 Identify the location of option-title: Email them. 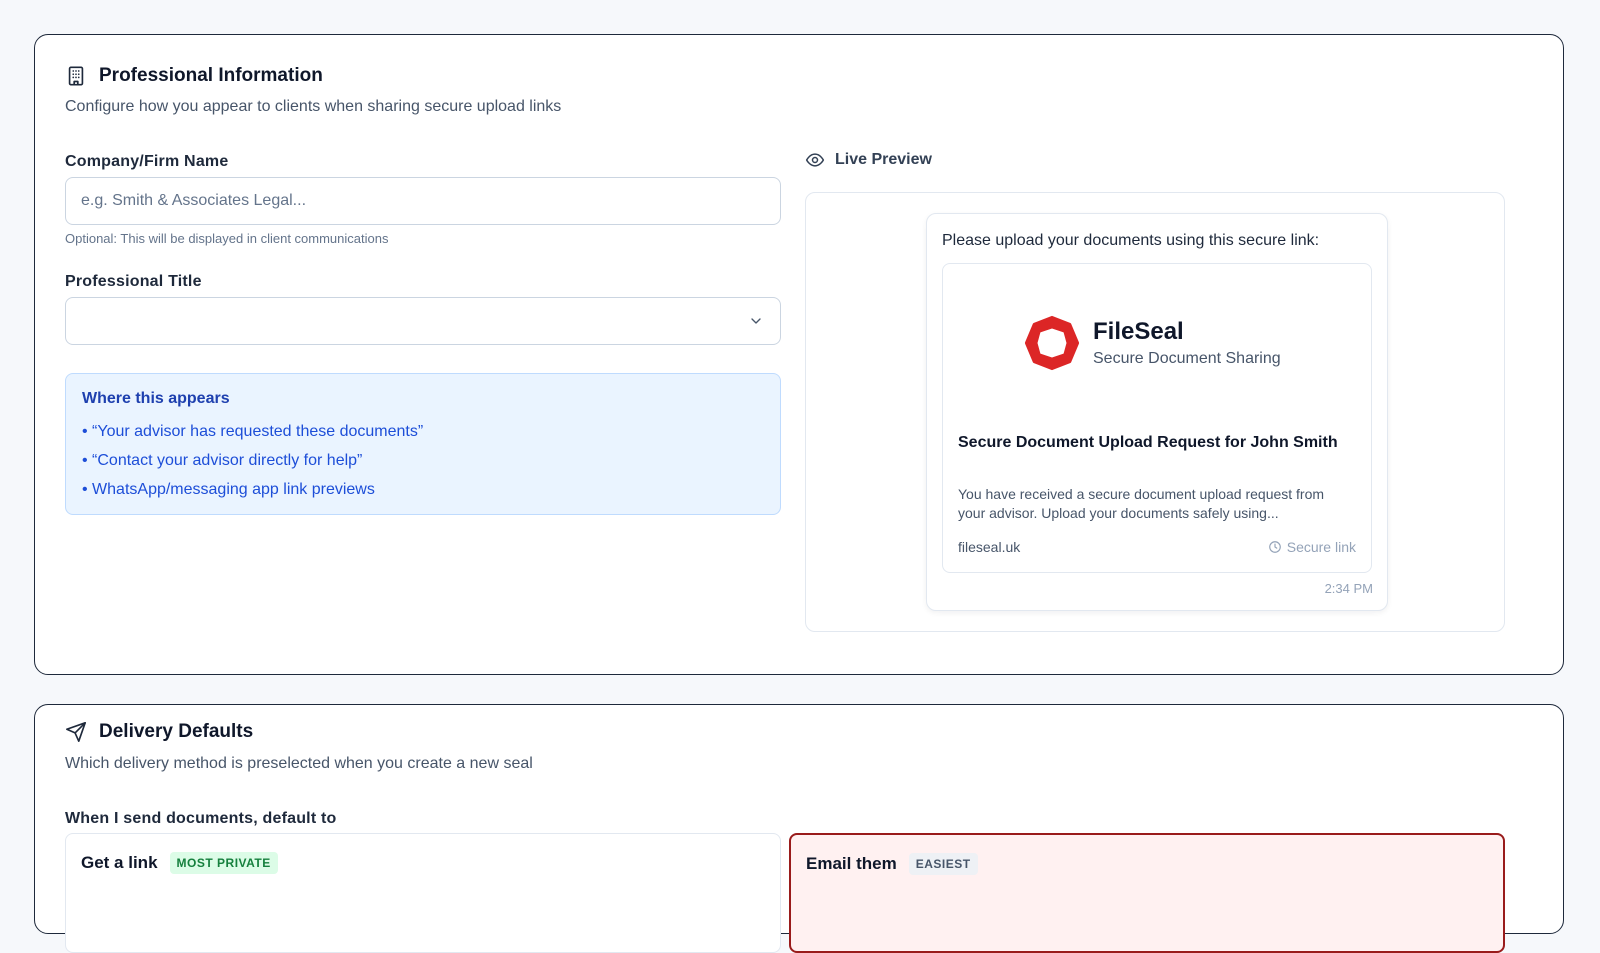
(851, 863).